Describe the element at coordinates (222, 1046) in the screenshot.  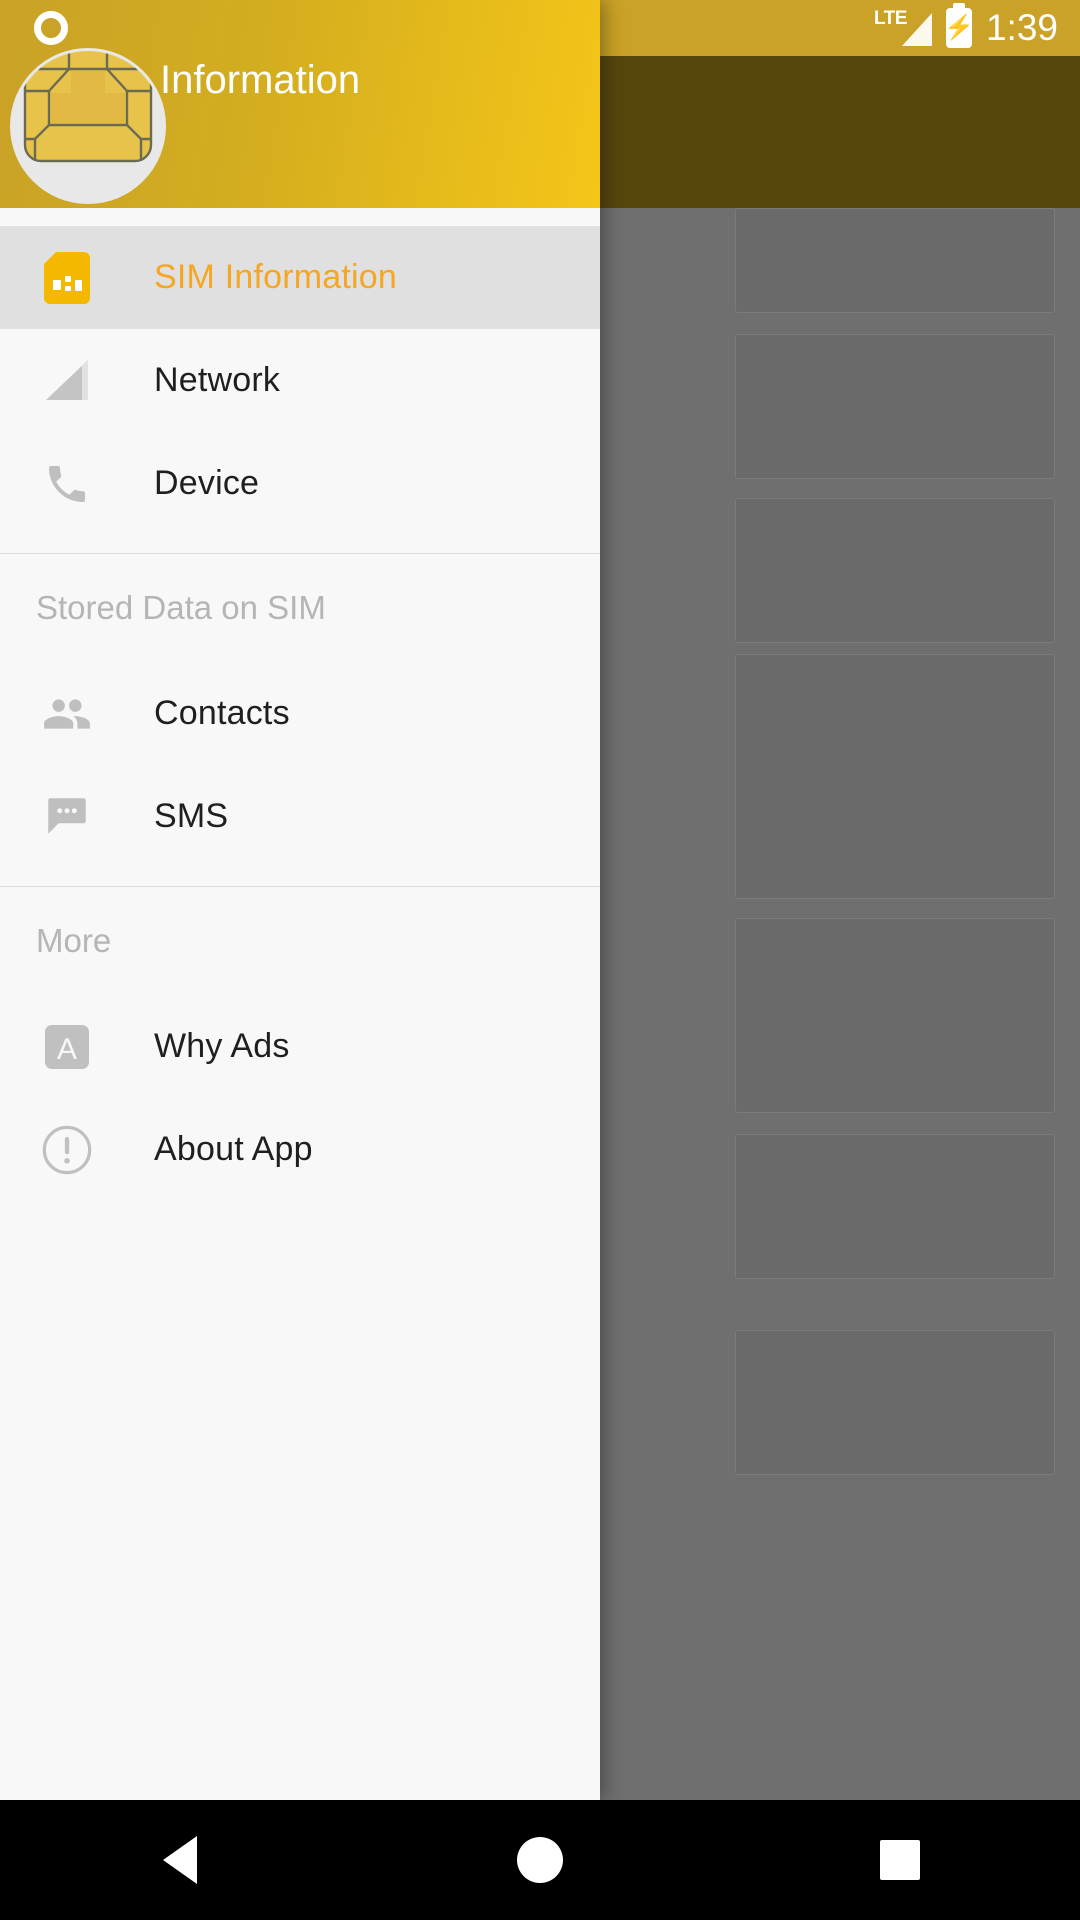
I see `sidebar-item-label: Why Ads` at that location.